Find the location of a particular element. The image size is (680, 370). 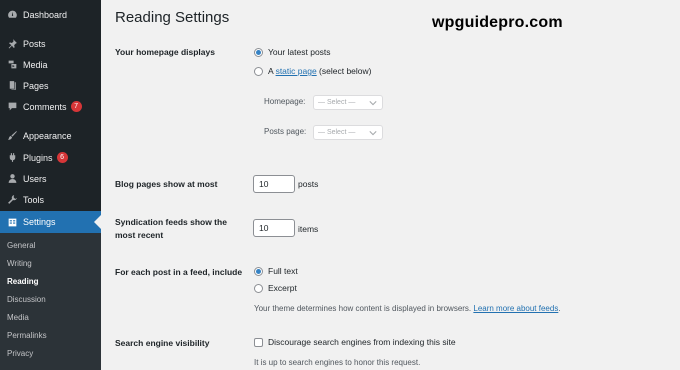

sidebar-item-label: Settings is located at coordinates (39, 222).